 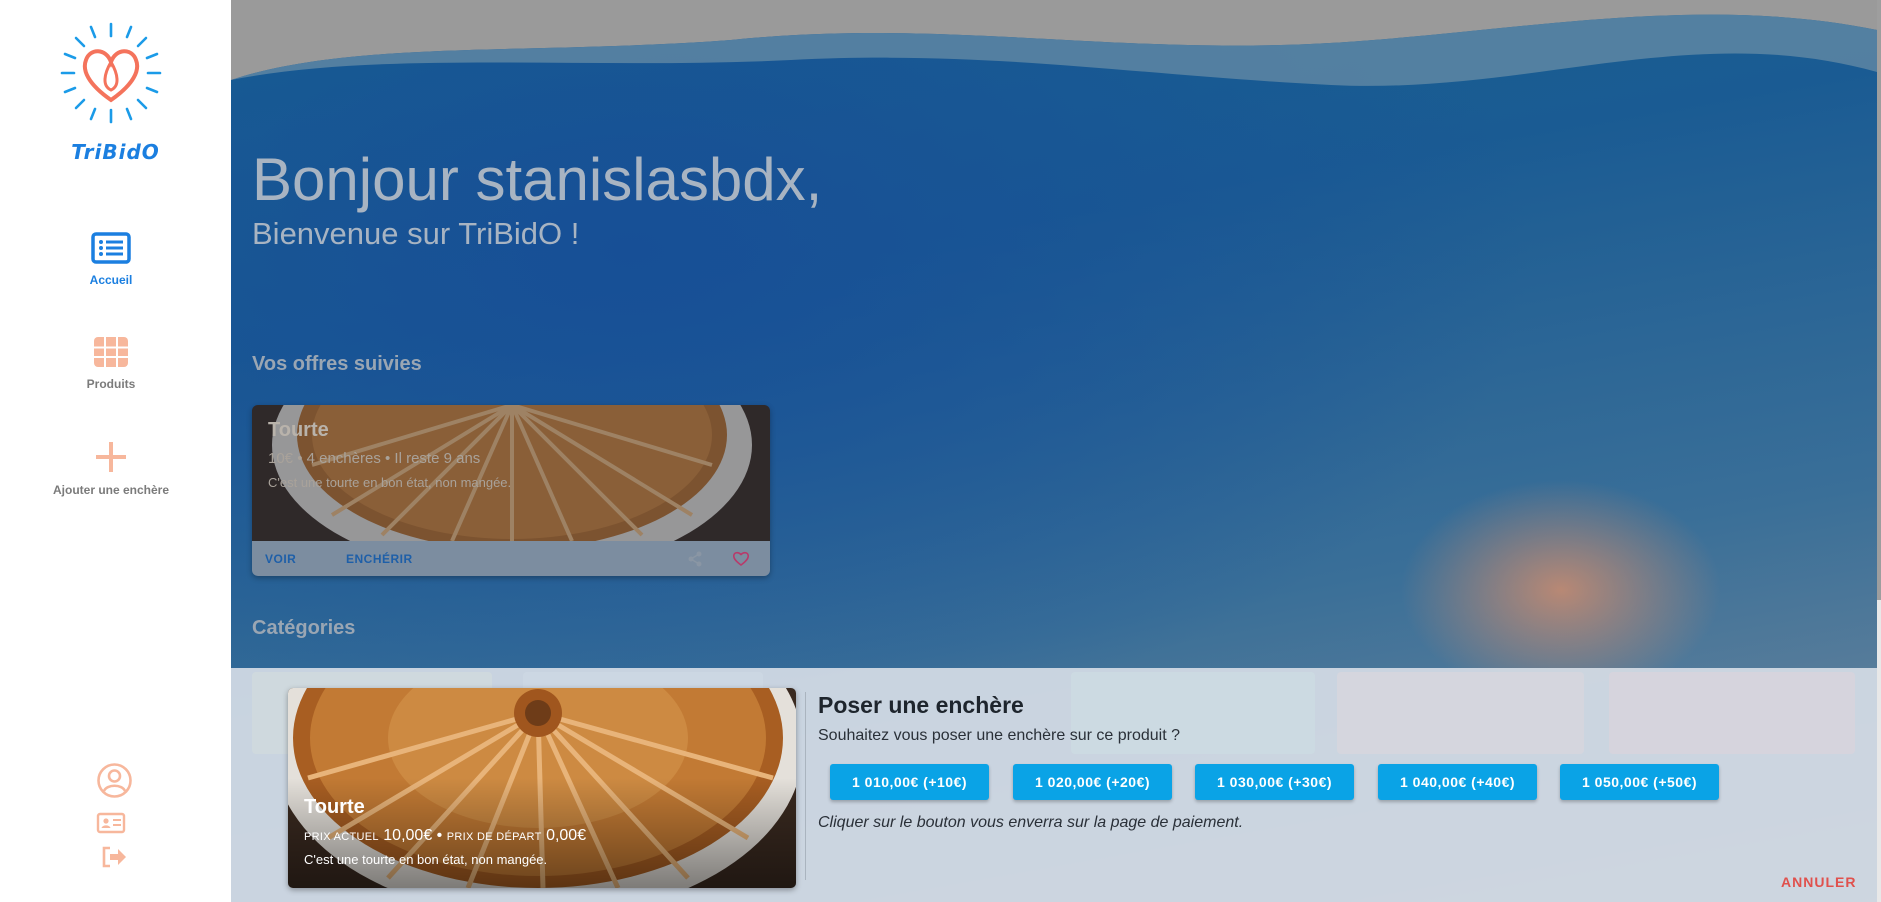 I want to click on sidebar-item-accueil: Accueil, so click(x=111, y=259).